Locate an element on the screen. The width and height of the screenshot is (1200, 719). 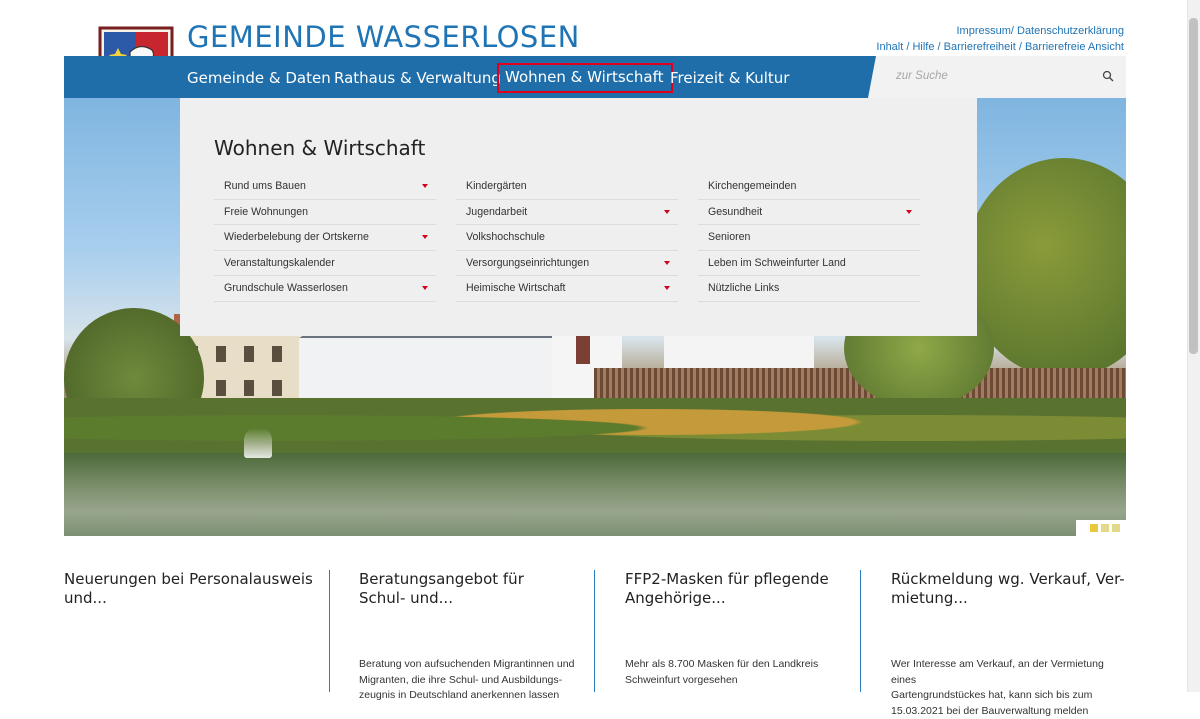
search-icon is located at coordinates (1108, 76).